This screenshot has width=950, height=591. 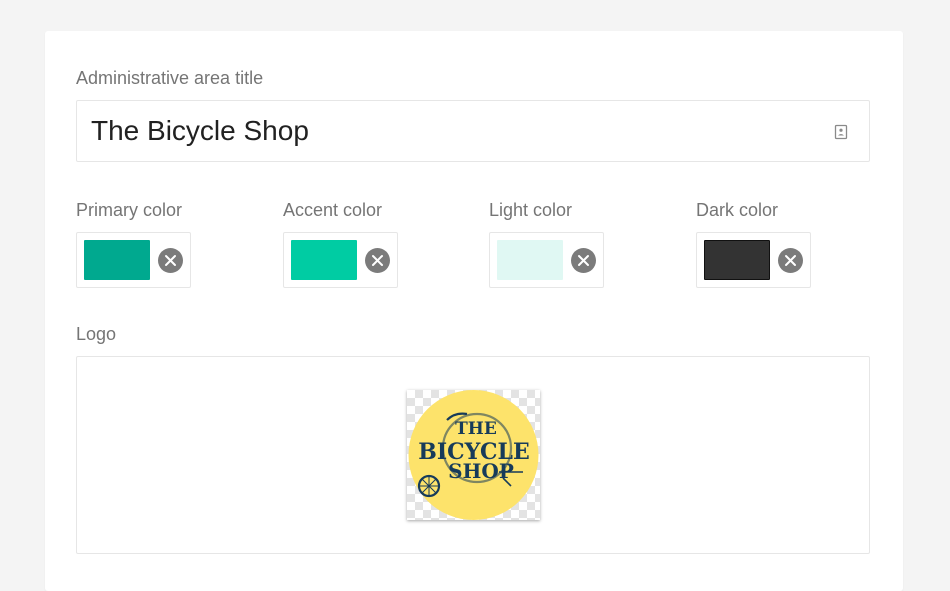 I want to click on light-color-clear-button, so click(x=583, y=260).